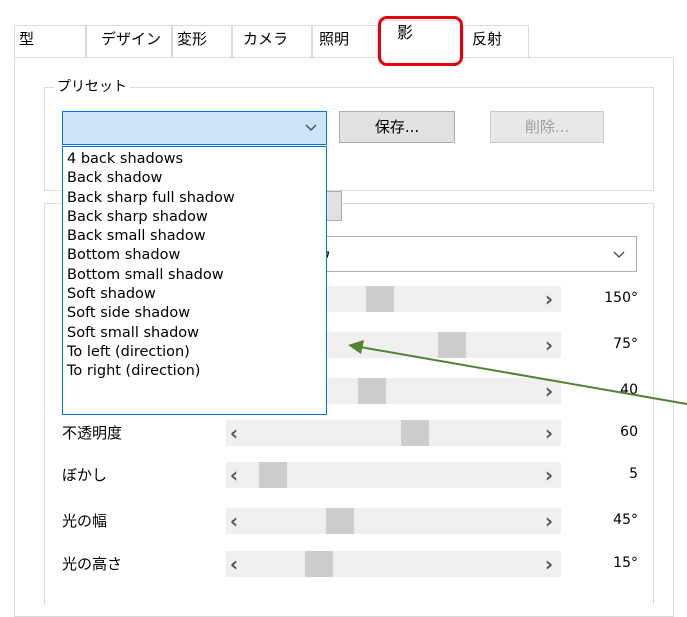 This screenshot has width=687, height=617. I want to click on slider-value: 75°, so click(625, 344).